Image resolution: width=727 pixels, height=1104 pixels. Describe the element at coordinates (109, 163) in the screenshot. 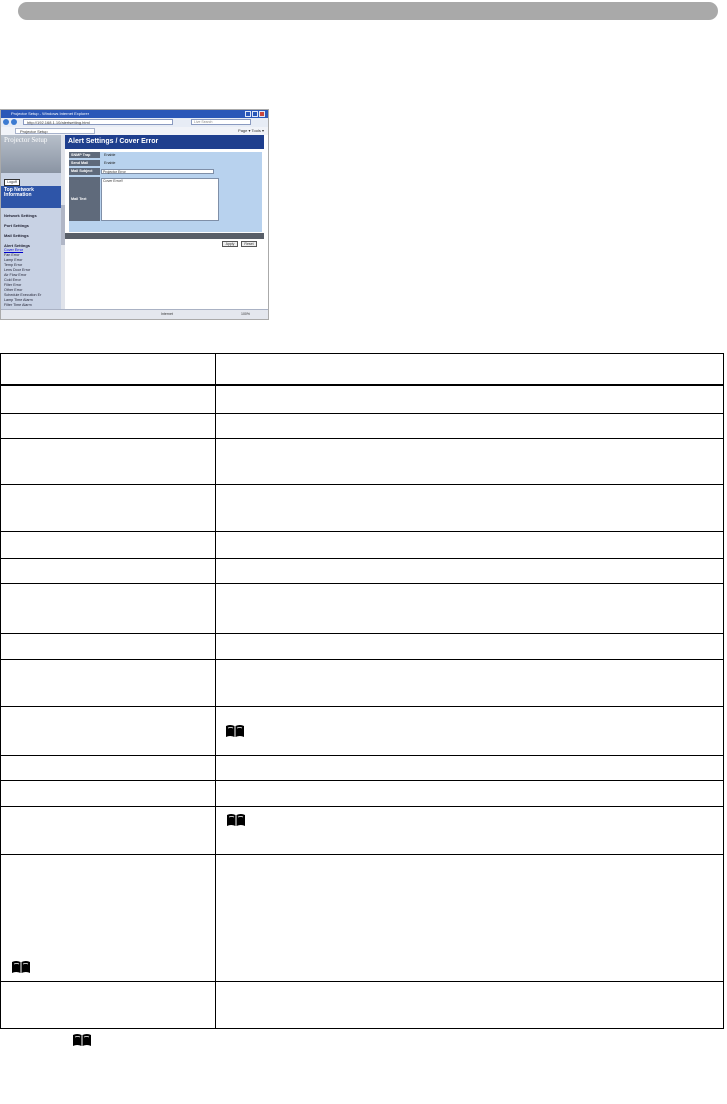

I see `send-mail-value: Enable` at that location.